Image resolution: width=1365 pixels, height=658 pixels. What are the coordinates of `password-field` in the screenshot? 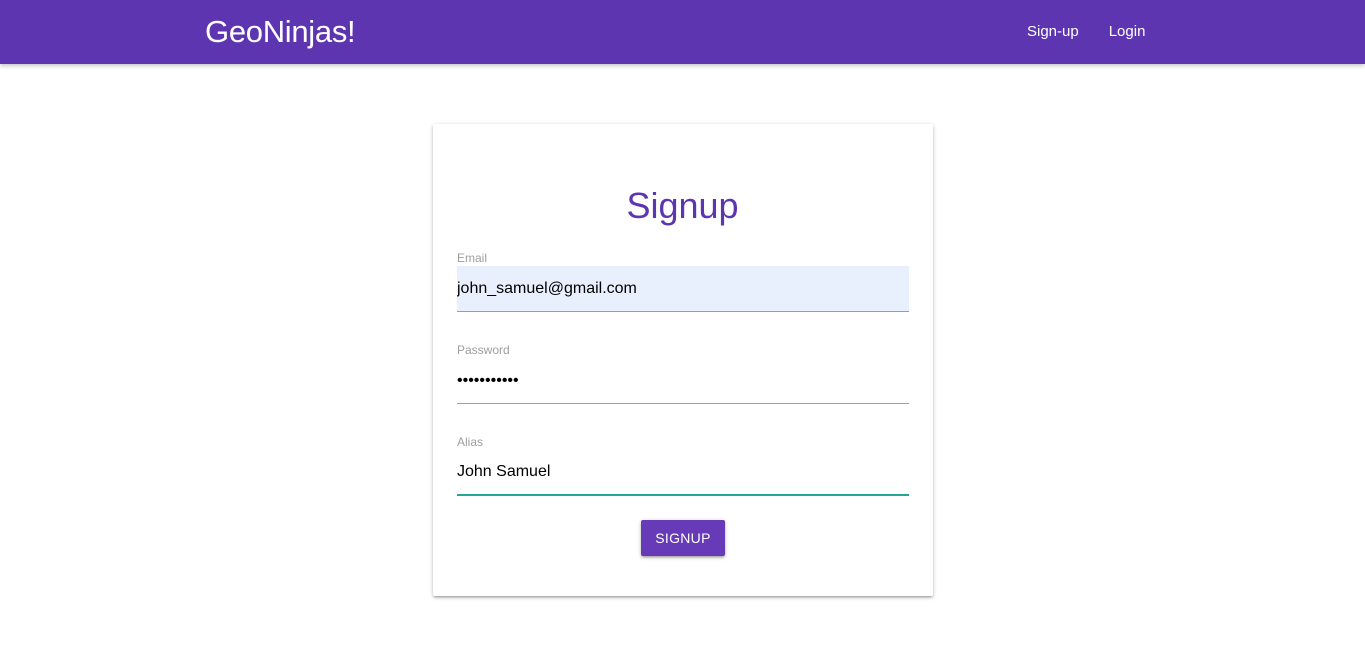 It's located at (683, 381).